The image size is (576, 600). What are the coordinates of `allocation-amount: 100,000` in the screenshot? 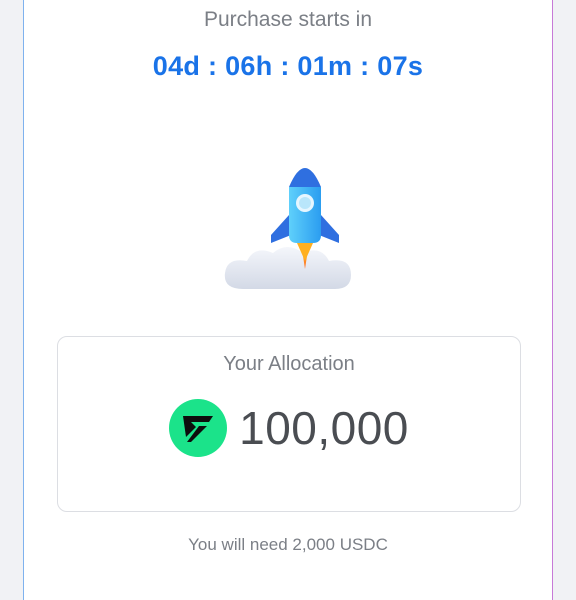 It's located at (324, 428).